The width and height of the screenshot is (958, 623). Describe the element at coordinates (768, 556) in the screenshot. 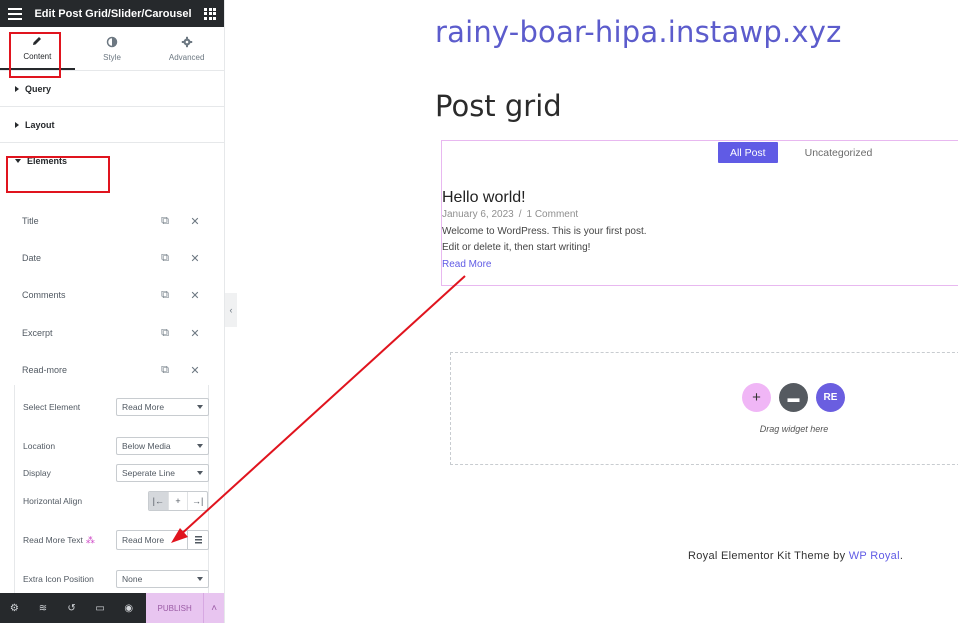

I see `credit-text: Royal Elementor Kit Theme by` at that location.